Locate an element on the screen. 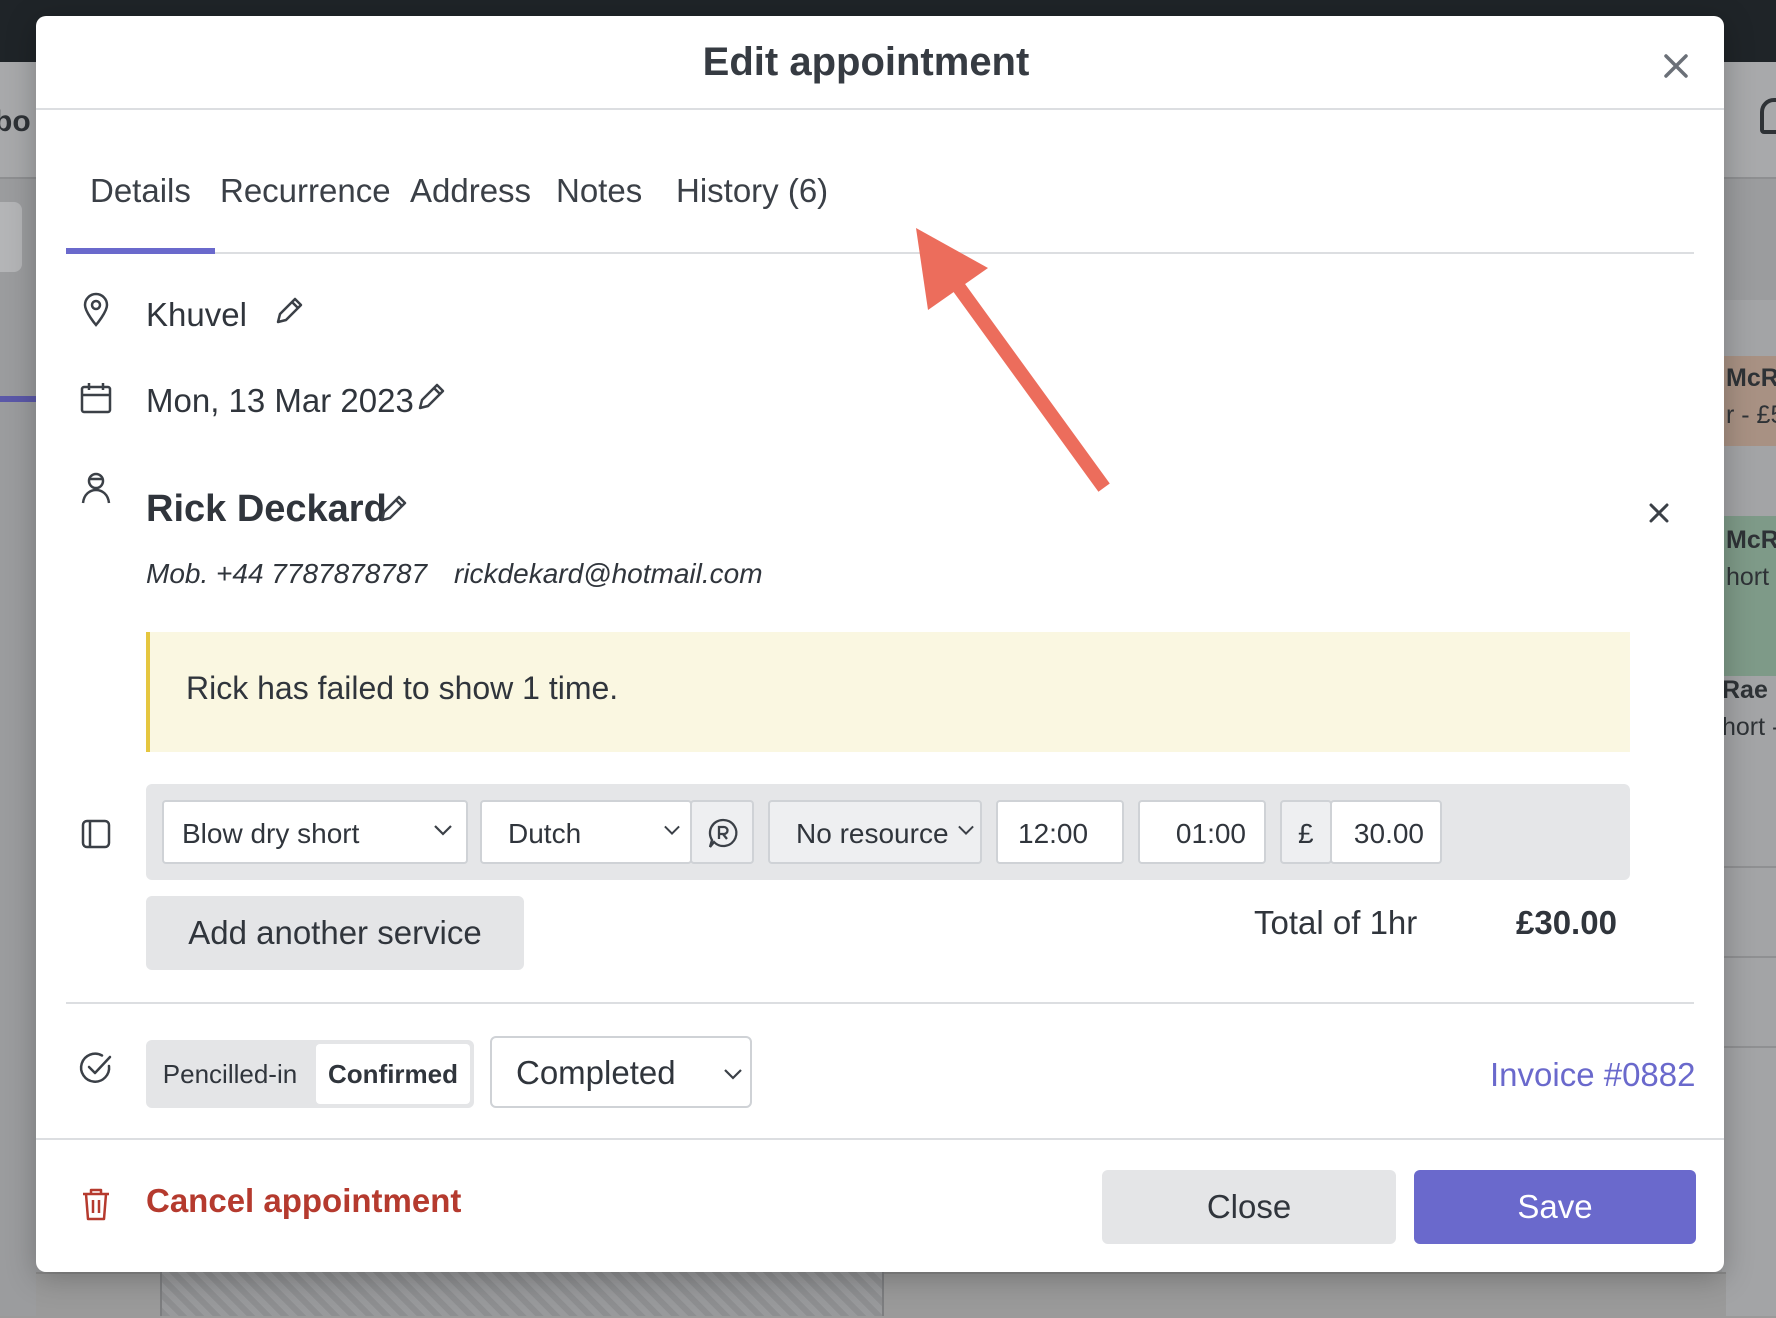  background-appointment-card: McR hort - is located at coordinates (1749, 596).